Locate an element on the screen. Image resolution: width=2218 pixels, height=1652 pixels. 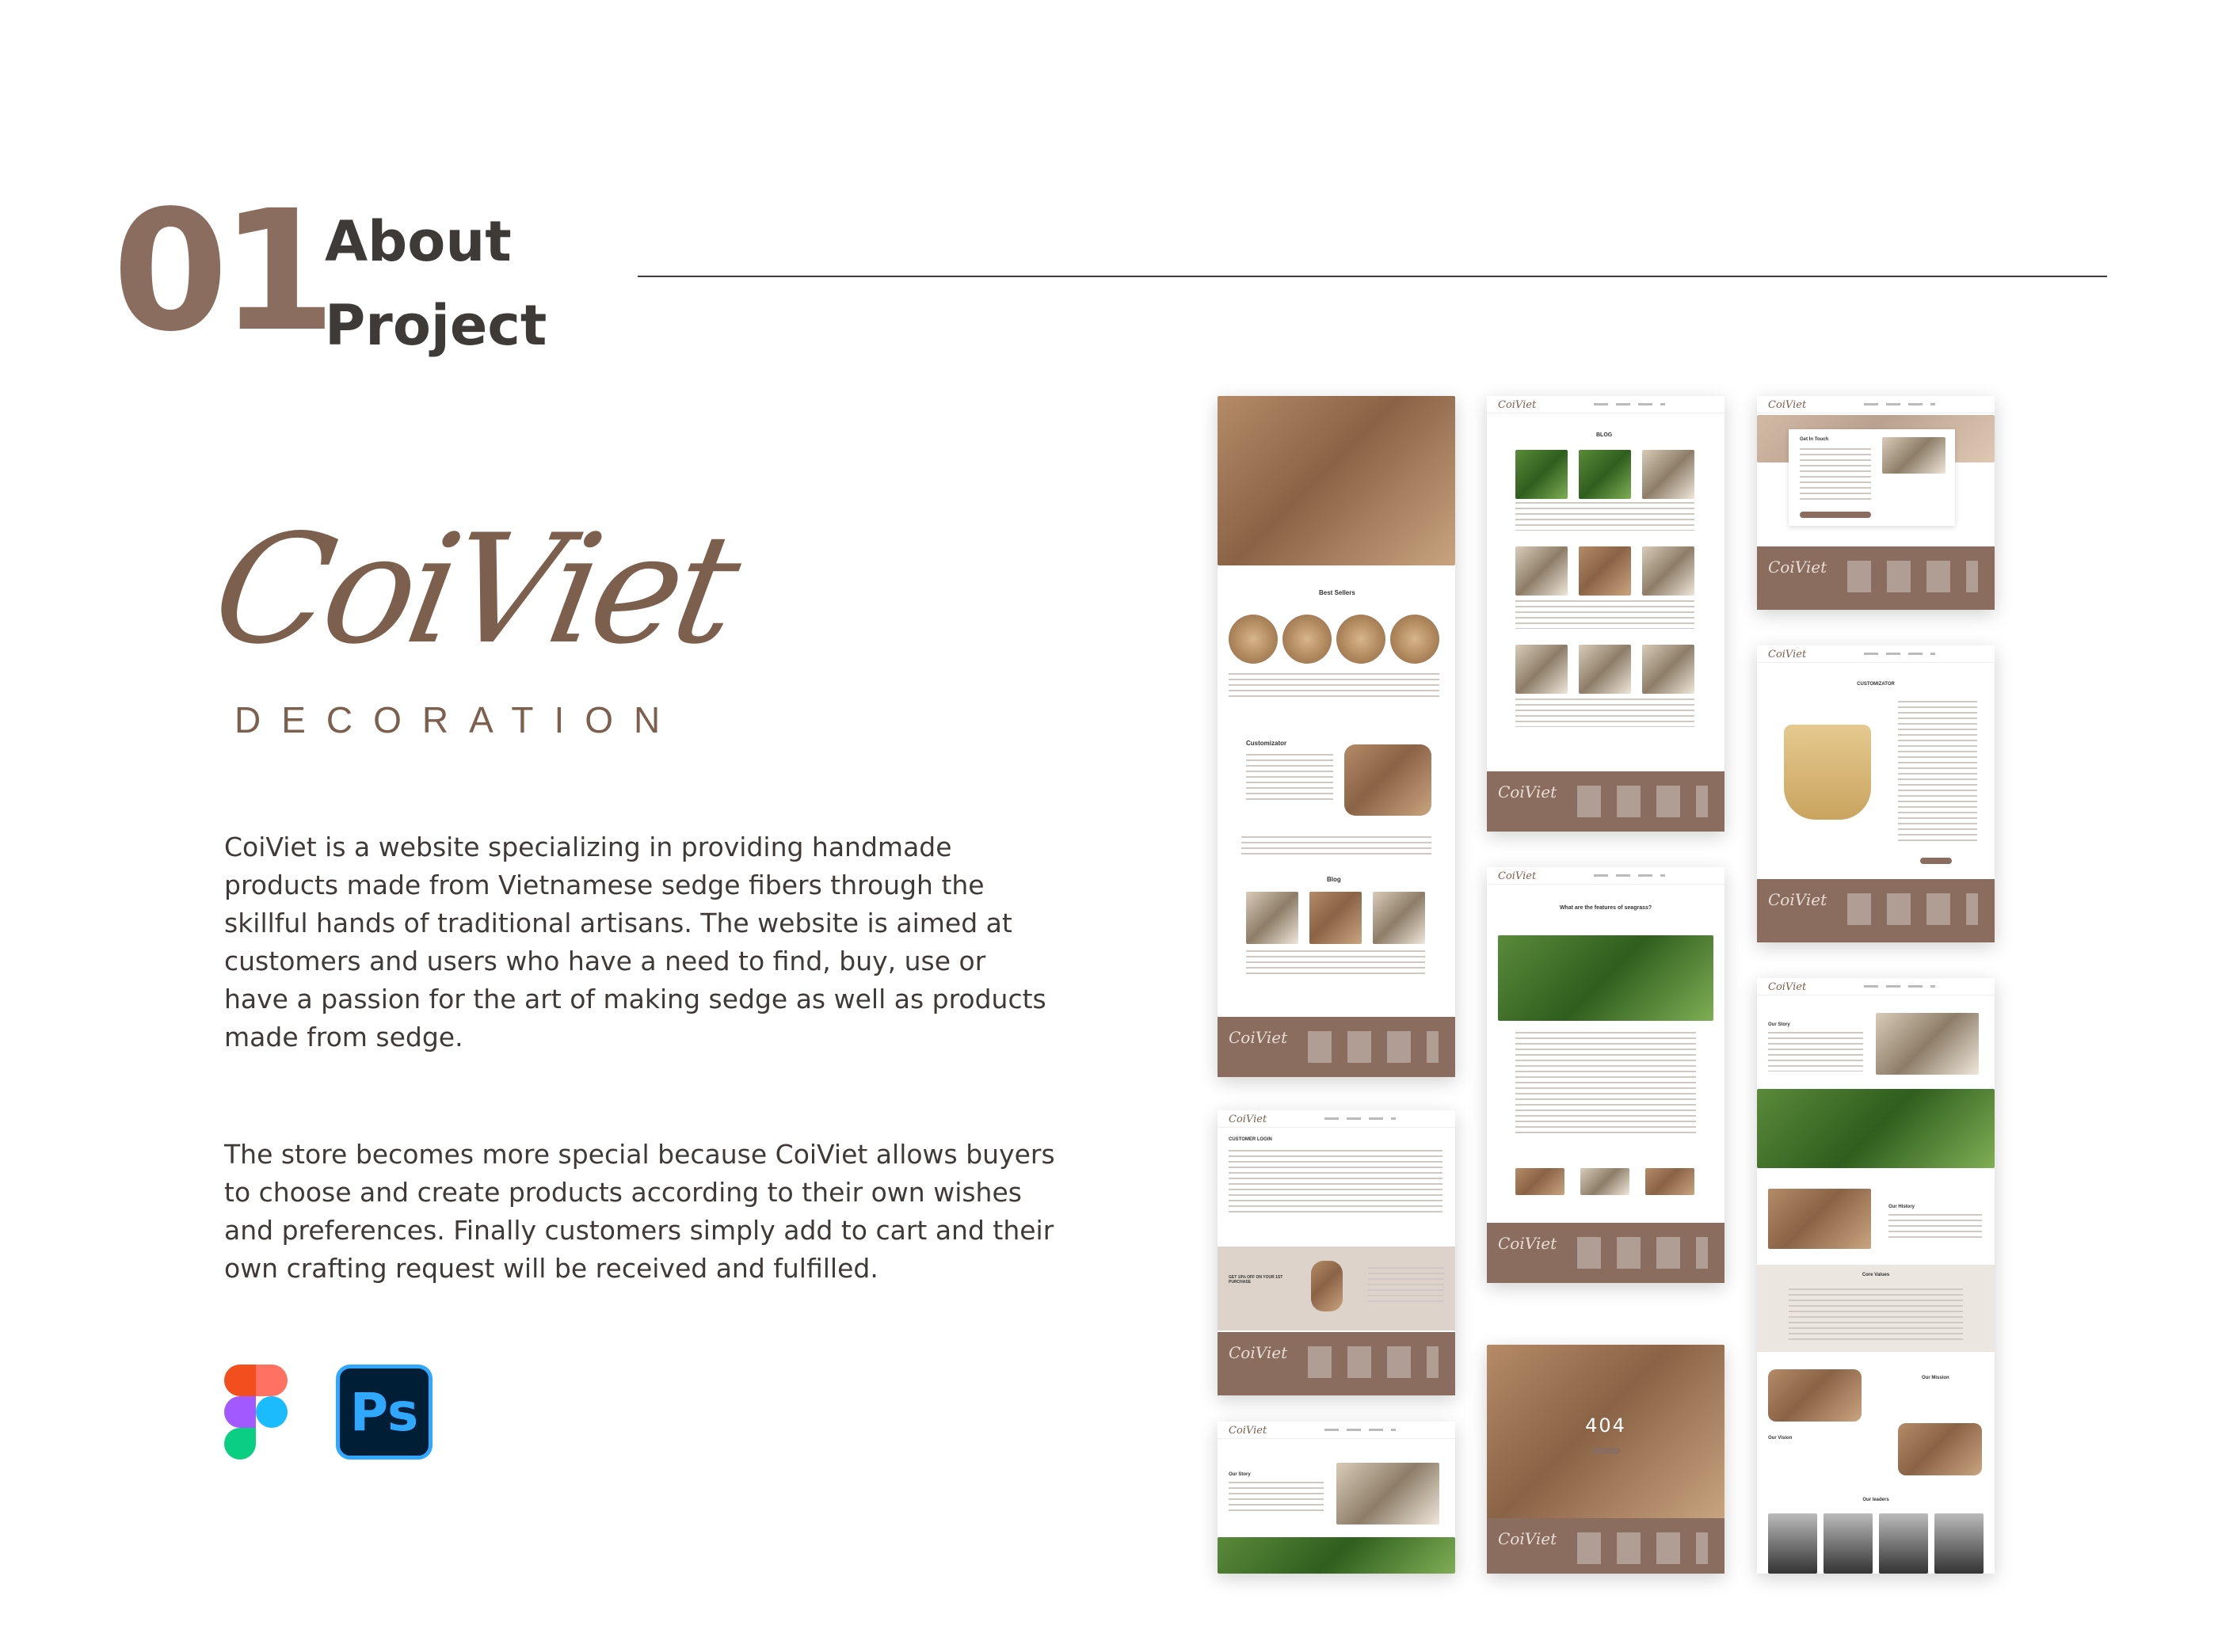
mission-image is located at coordinates (1815, 1395).